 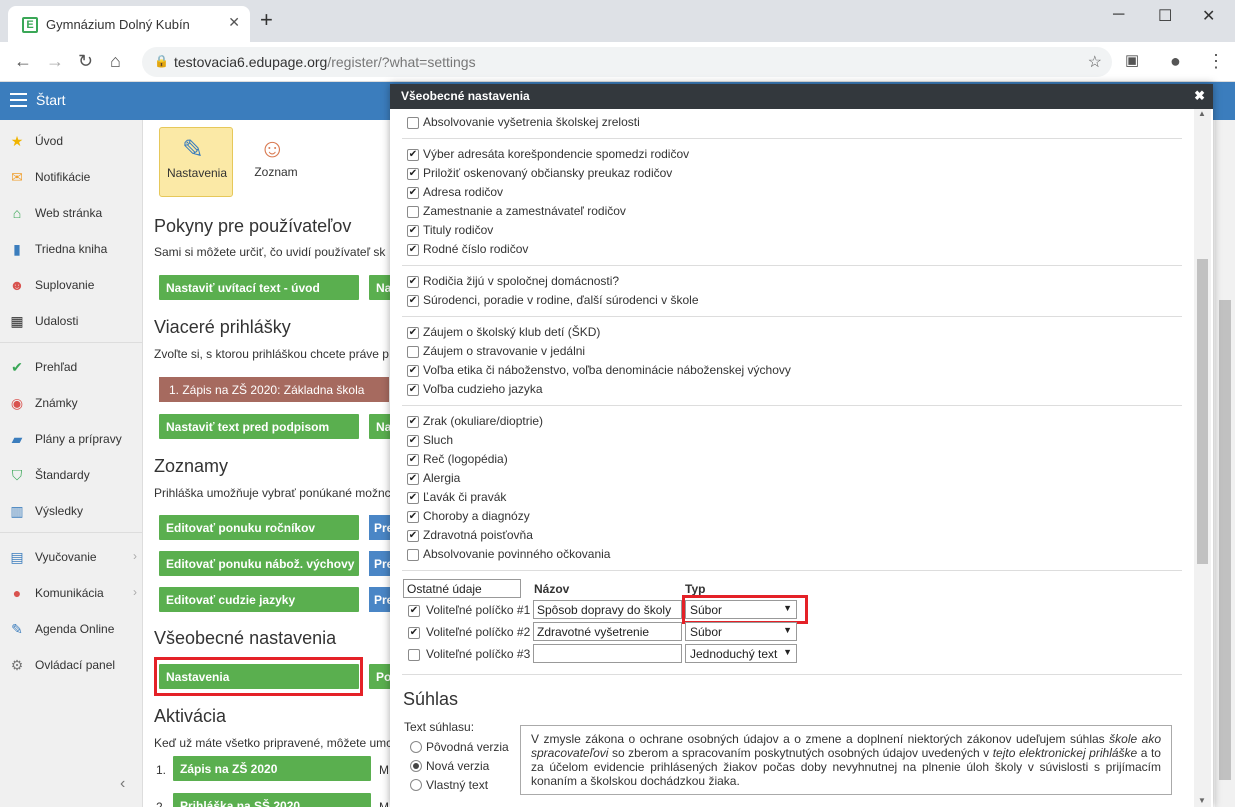 I want to click on sidebar-item-komunikacia: ● Komunikácia ›, so click(x=71, y=593).